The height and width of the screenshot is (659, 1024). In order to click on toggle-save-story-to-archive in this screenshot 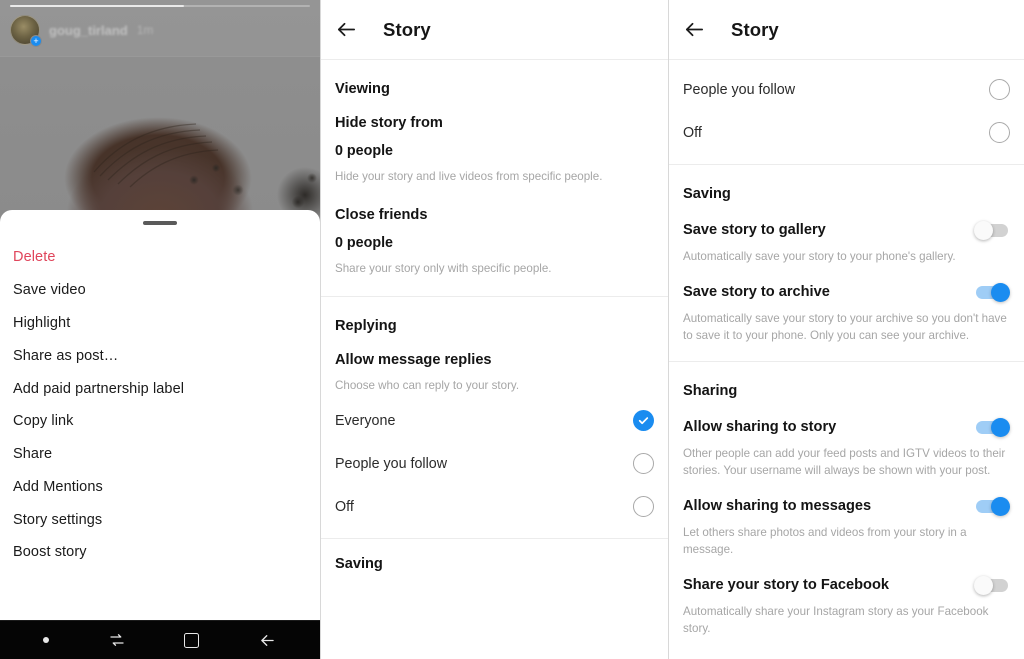, I will do `click(992, 292)`.